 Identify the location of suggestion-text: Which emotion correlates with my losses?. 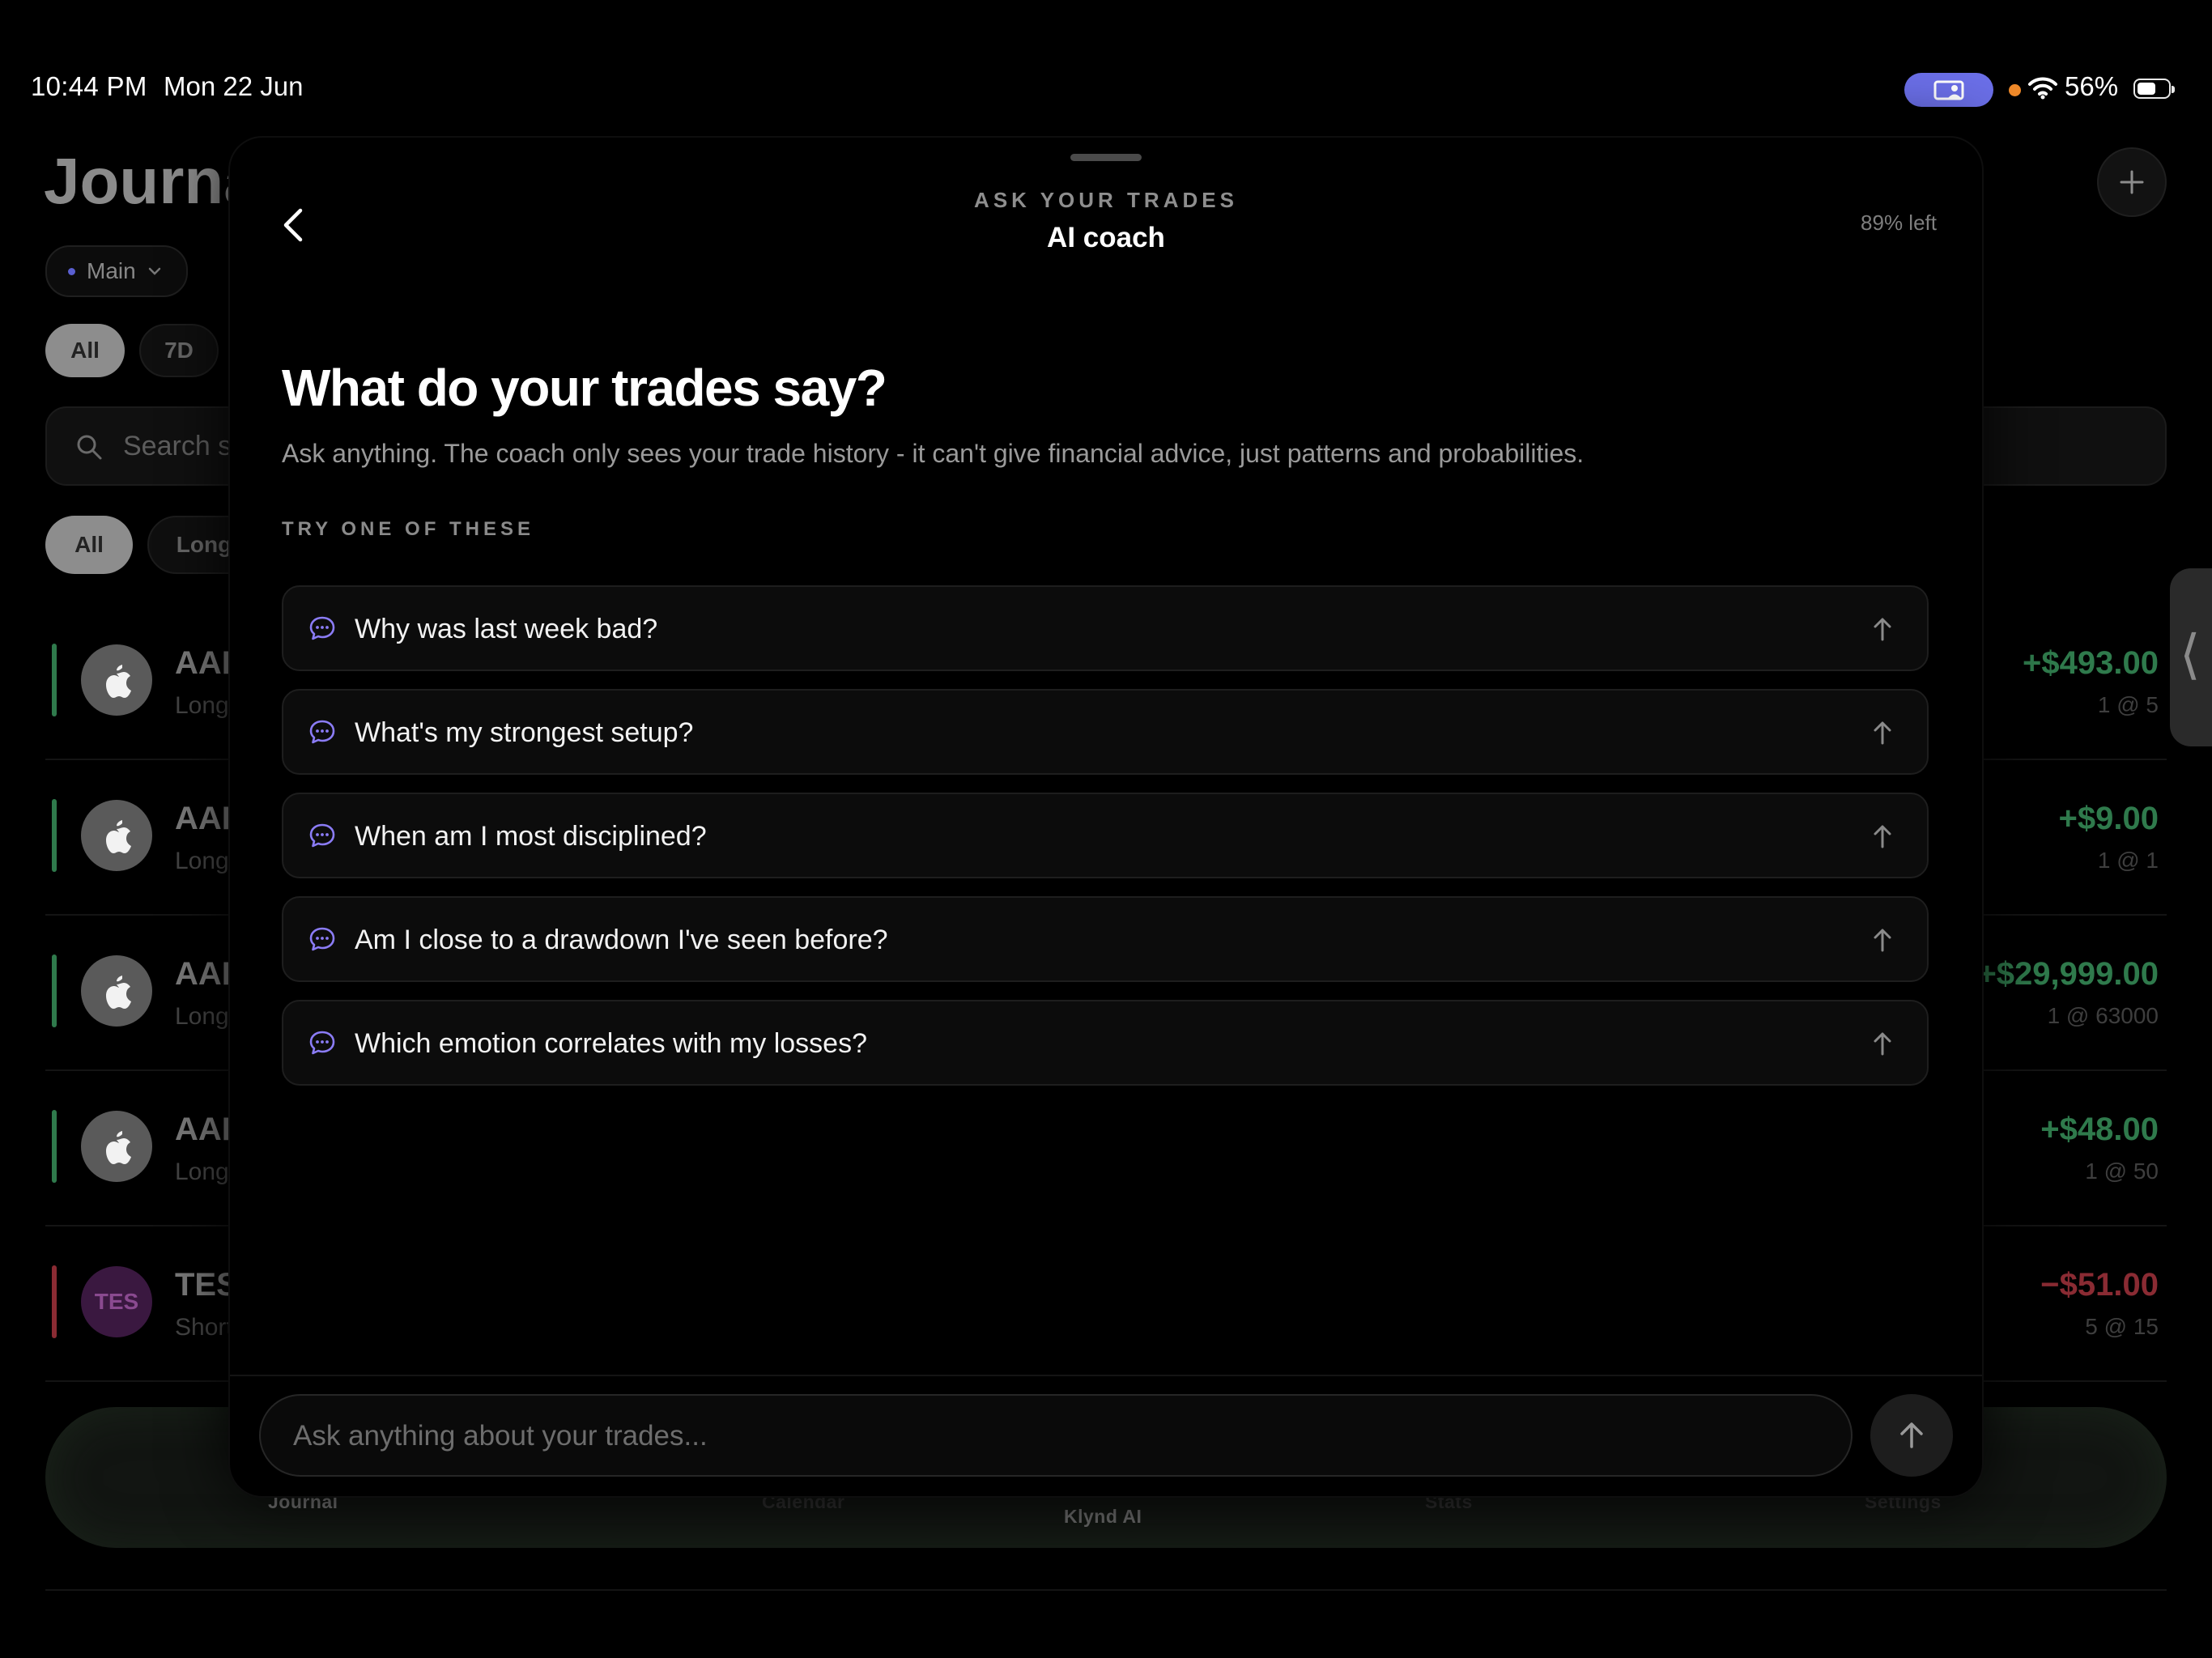
(611, 1043).